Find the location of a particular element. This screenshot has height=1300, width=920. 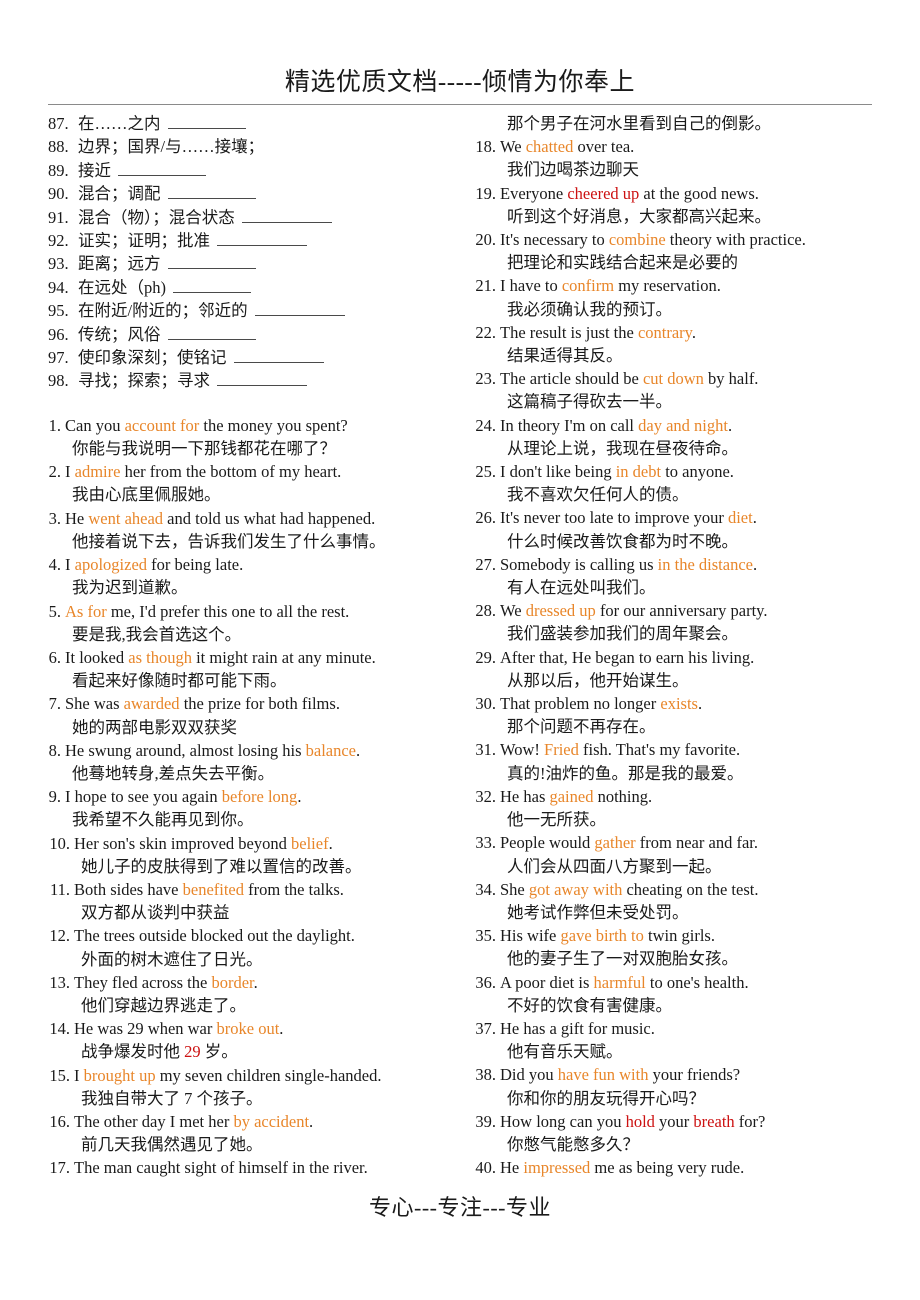

sentence-text: He impressed me as being very rude. is located at coordinates (686, 1167).